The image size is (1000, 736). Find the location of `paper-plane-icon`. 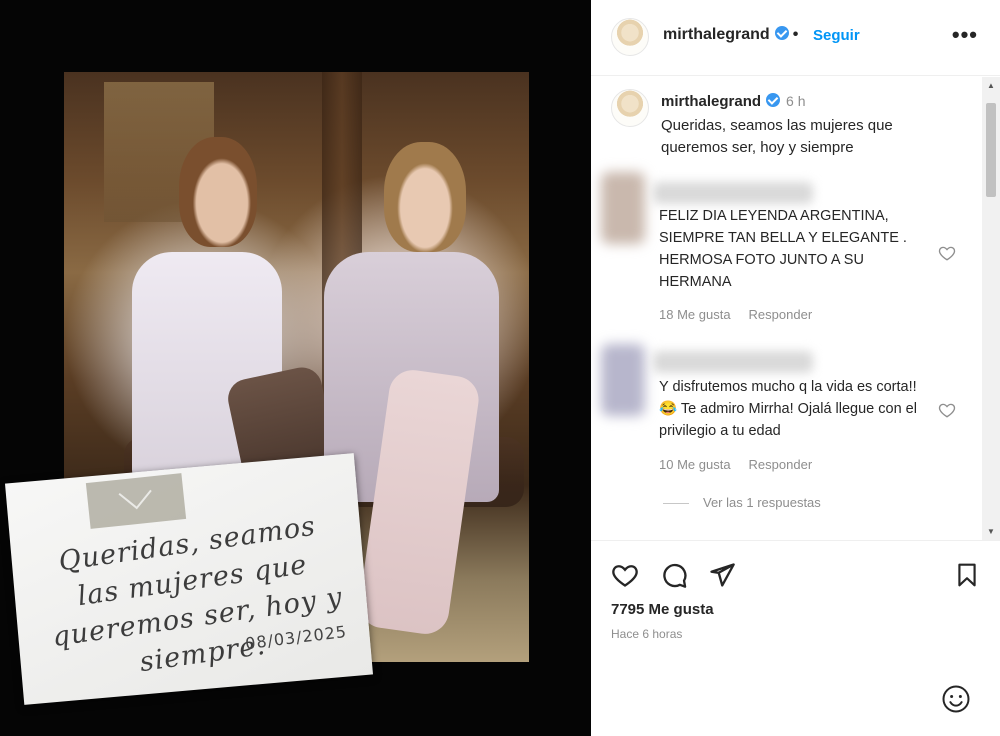

paper-plane-icon is located at coordinates (722, 575).